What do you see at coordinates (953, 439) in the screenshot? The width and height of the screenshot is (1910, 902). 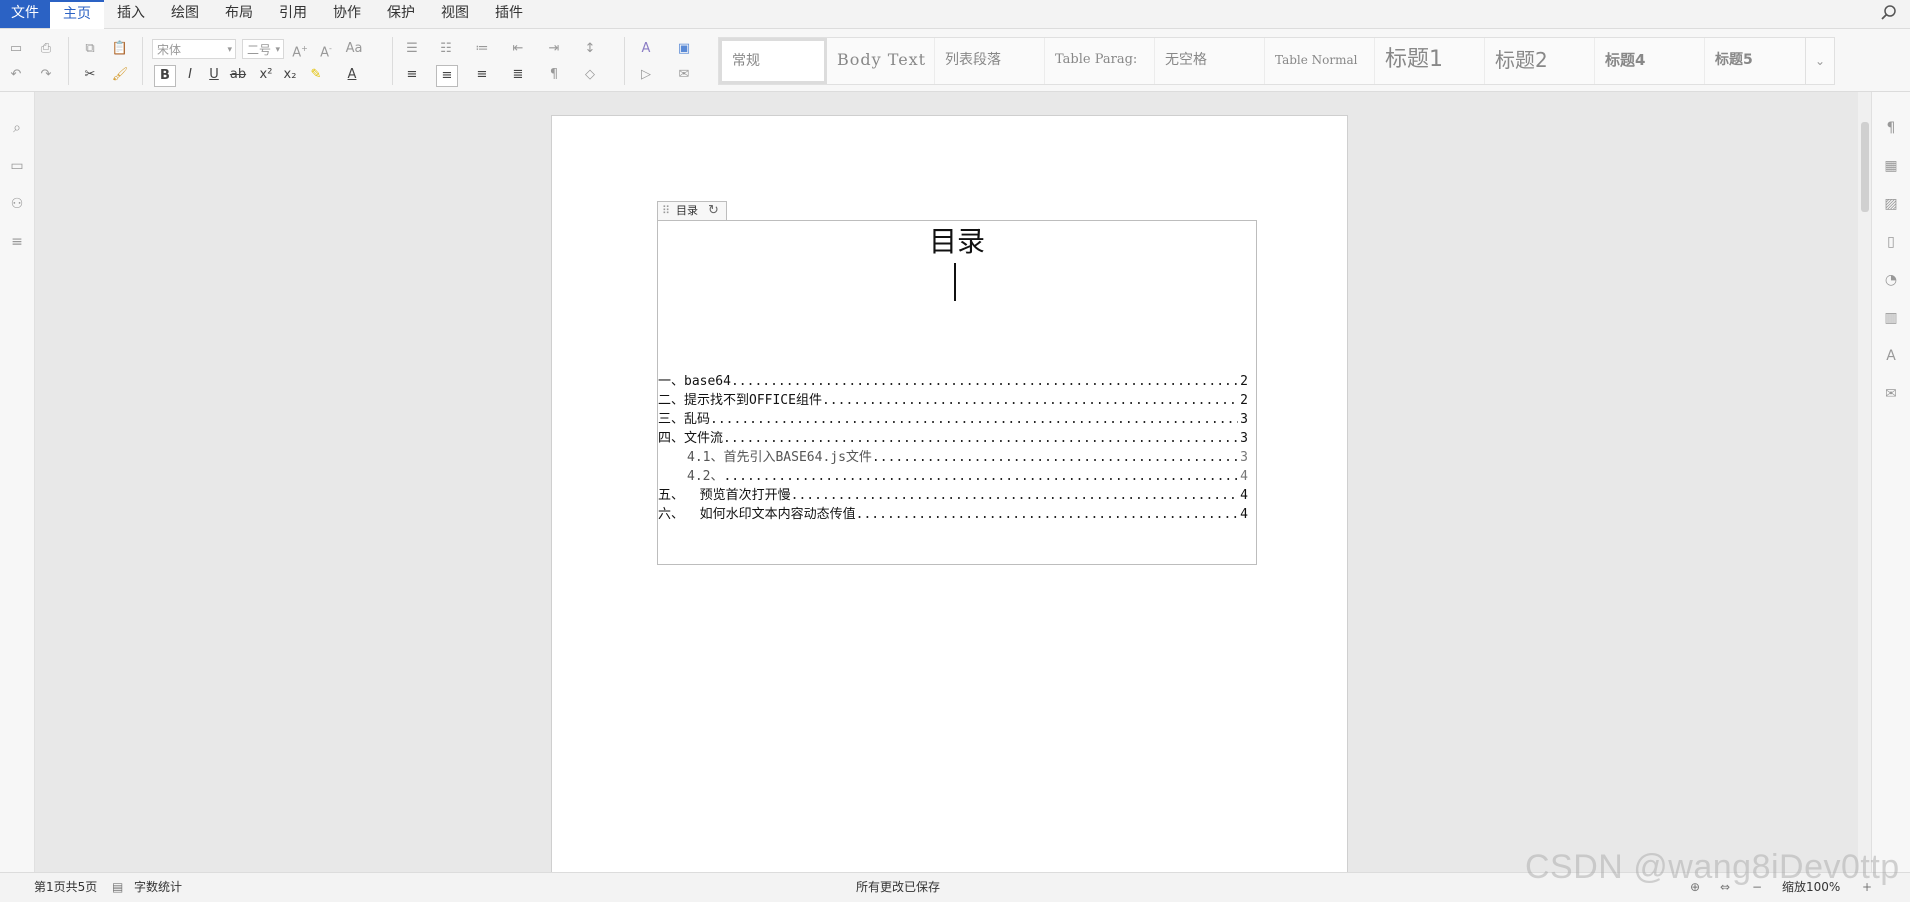 I see `toc-entry: 四、文件流 3` at bounding box center [953, 439].